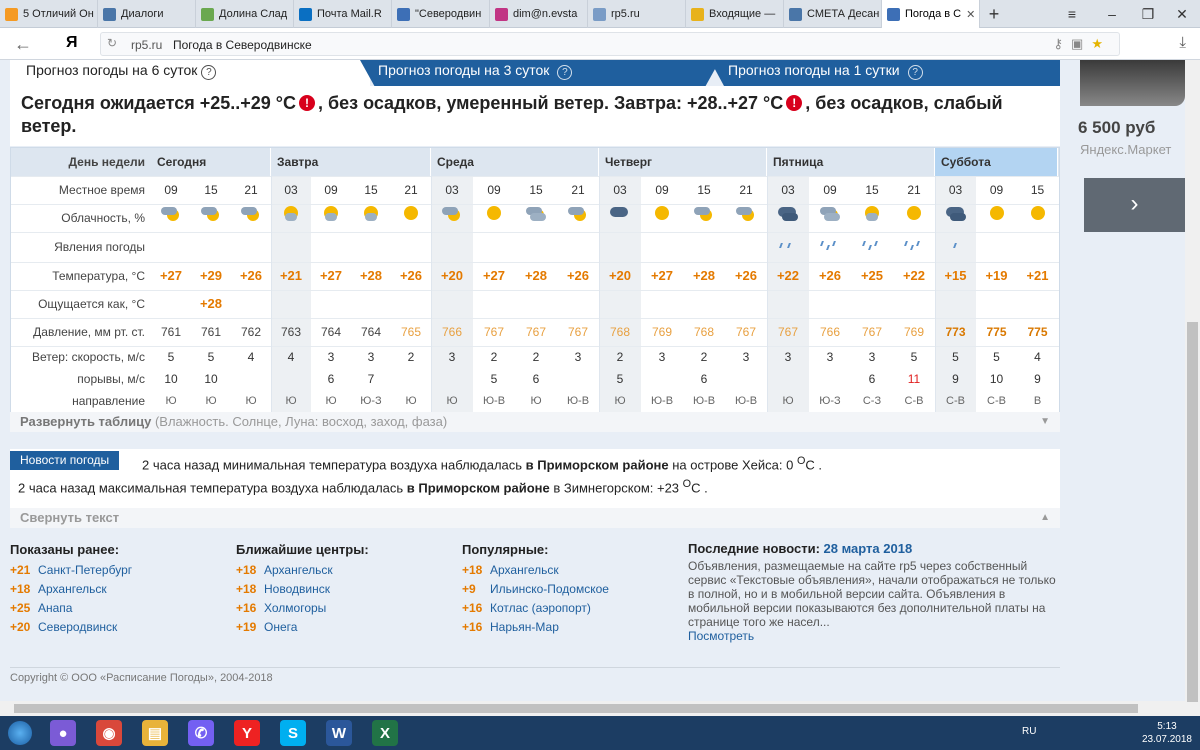 The image size is (1200, 750). Describe the element at coordinates (610, 44) in the screenshot. I see `url-field: ↻ rp5.ru Погода в Северодвинске ⚷▣★` at that location.